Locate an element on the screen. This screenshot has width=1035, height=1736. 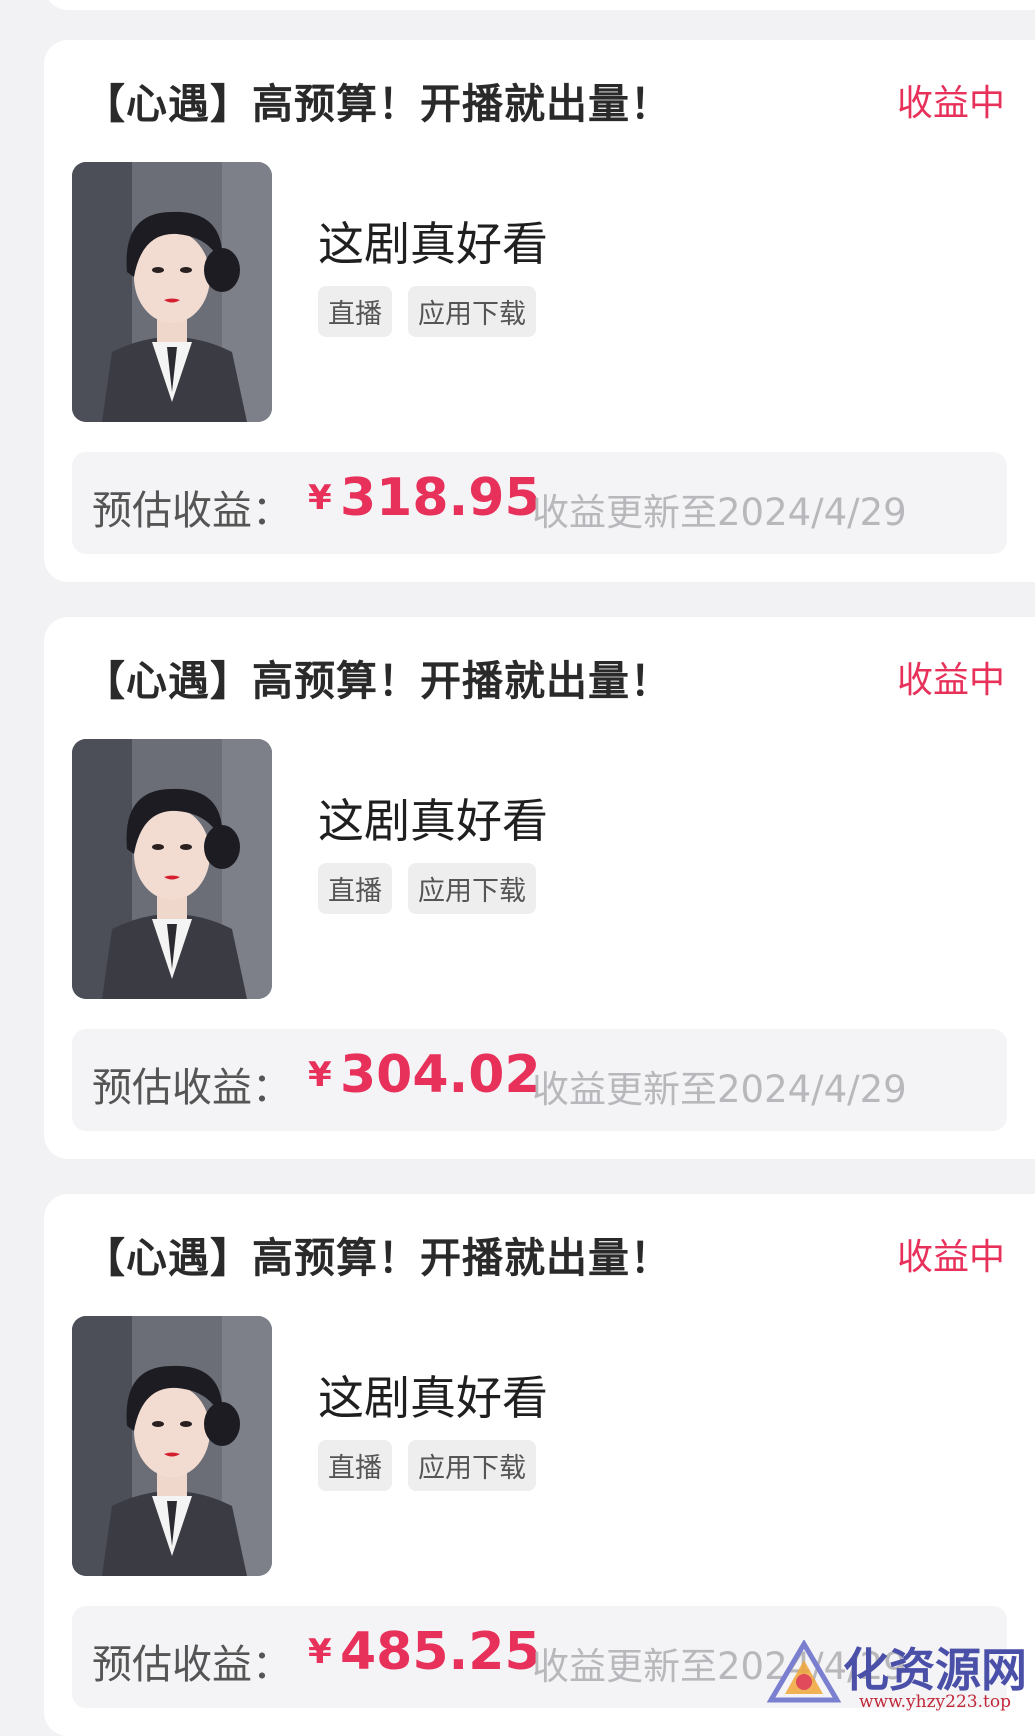
site-watermark: 化资源网 www.yhzy223.top is located at coordinates (896, 1676).